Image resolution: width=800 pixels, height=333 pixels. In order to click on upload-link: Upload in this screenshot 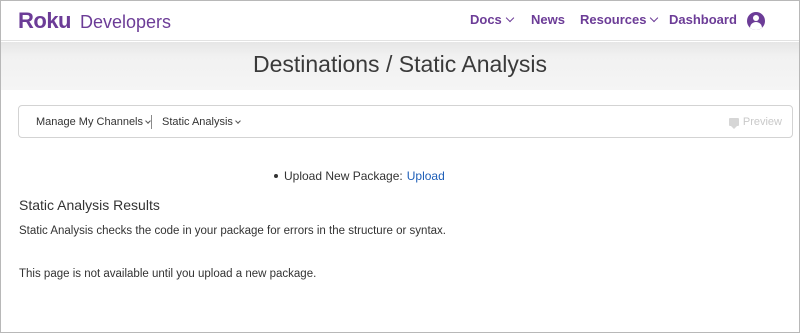, I will do `click(426, 176)`.